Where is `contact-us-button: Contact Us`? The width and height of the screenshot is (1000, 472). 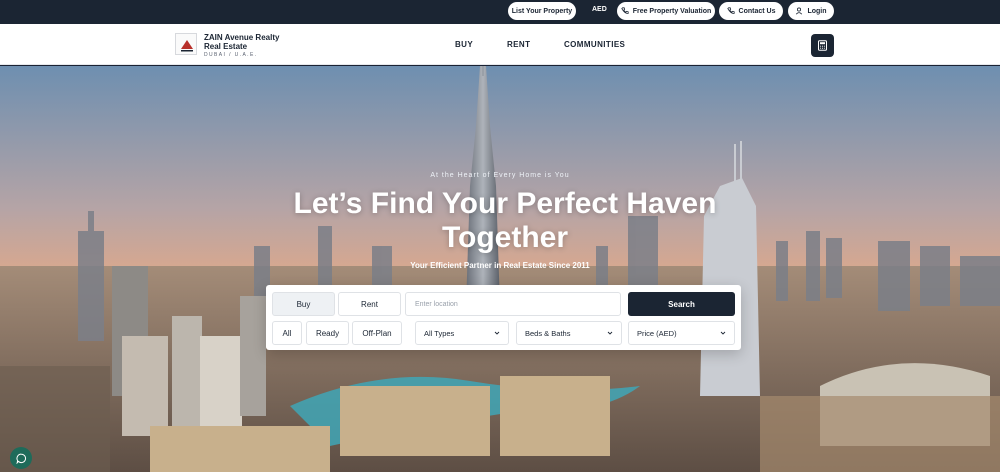 contact-us-button: Contact Us is located at coordinates (751, 11).